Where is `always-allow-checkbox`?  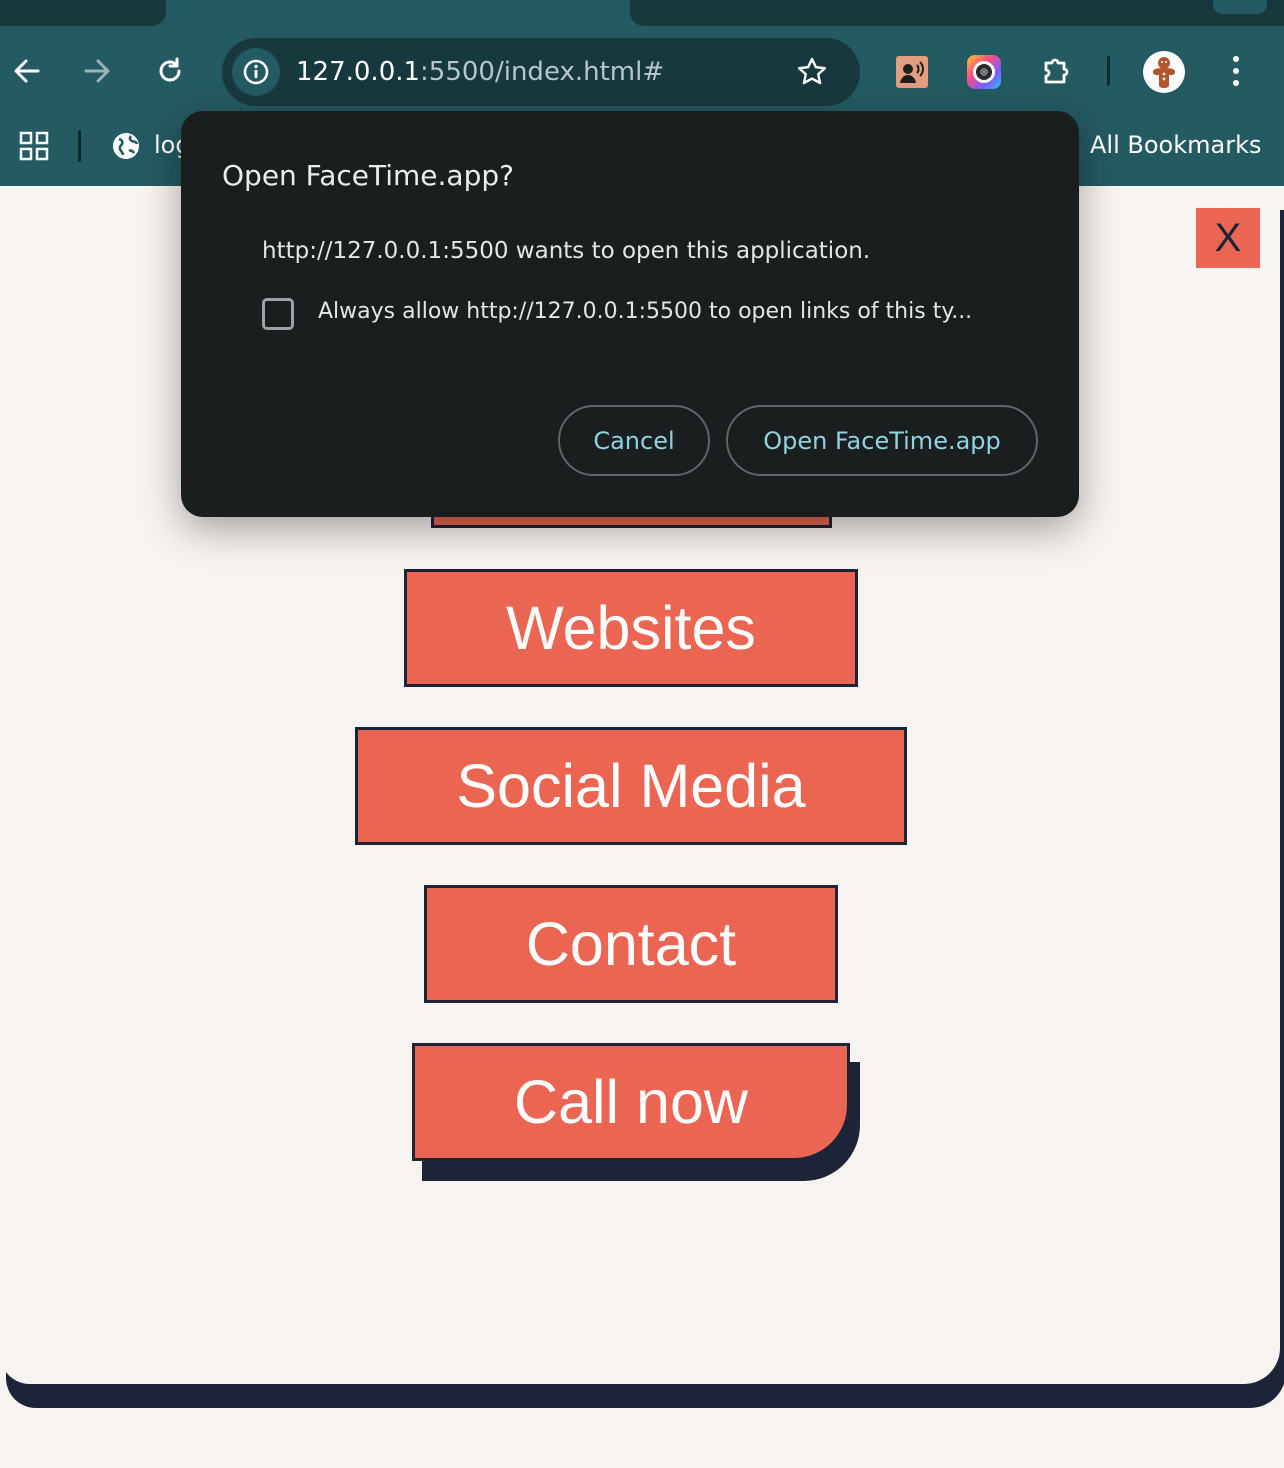
always-allow-checkbox is located at coordinates (278, 314).